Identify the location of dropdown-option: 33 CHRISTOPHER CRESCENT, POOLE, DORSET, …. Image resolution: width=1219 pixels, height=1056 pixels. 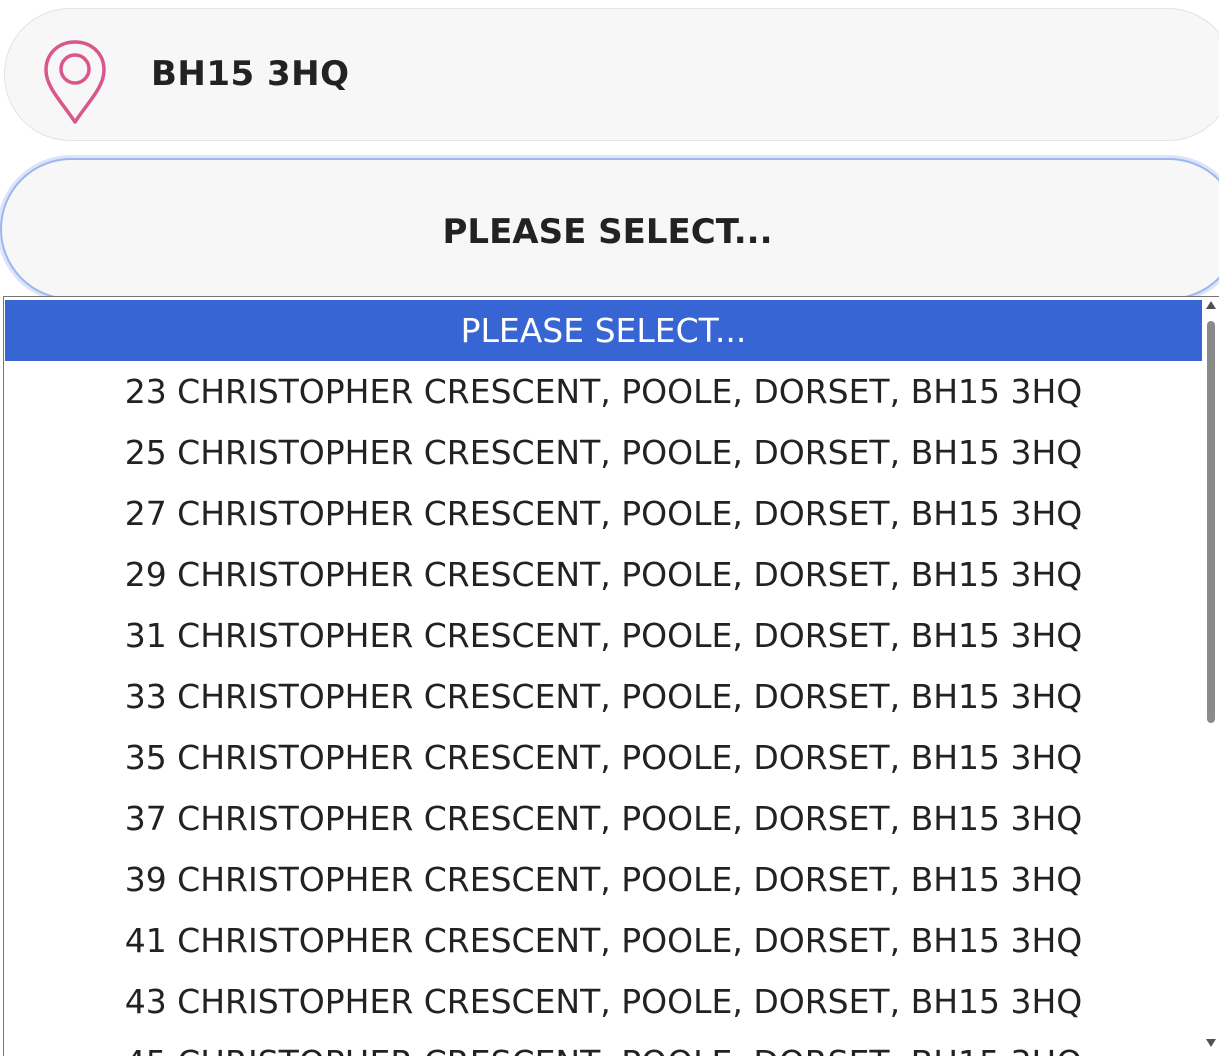
(603, 696).